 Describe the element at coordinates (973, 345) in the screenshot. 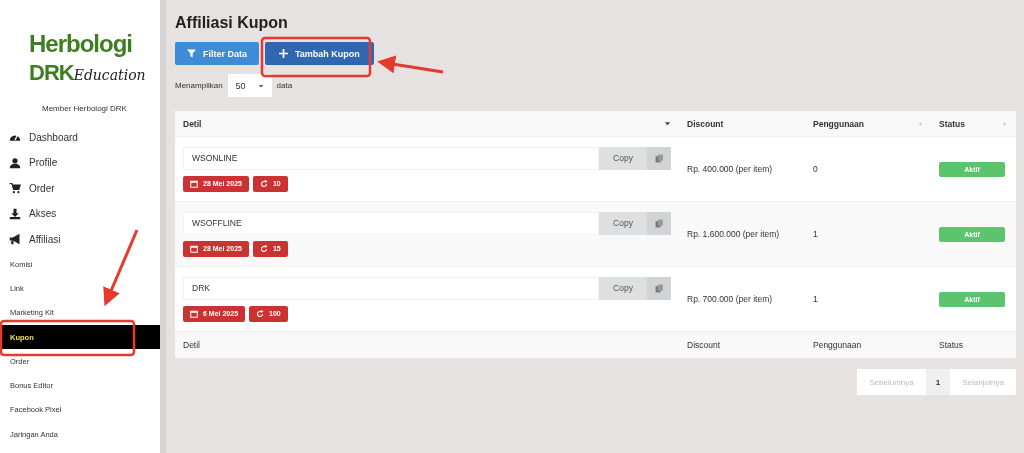

I see `column-footer: Status` at that location.